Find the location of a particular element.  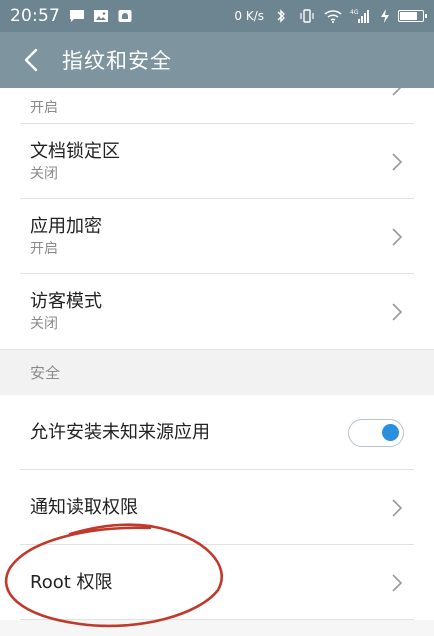

list-item-partial: 开启 is located at coordinates (217, 106).